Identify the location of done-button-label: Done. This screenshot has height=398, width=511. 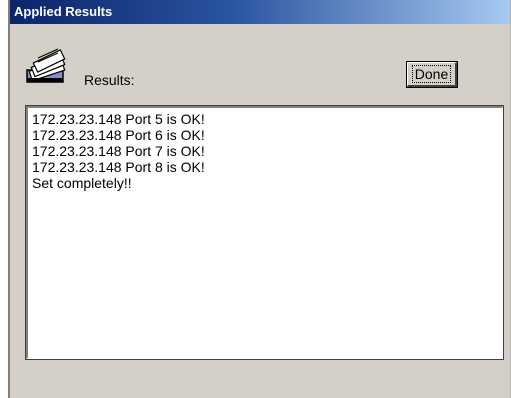
(431, 74).